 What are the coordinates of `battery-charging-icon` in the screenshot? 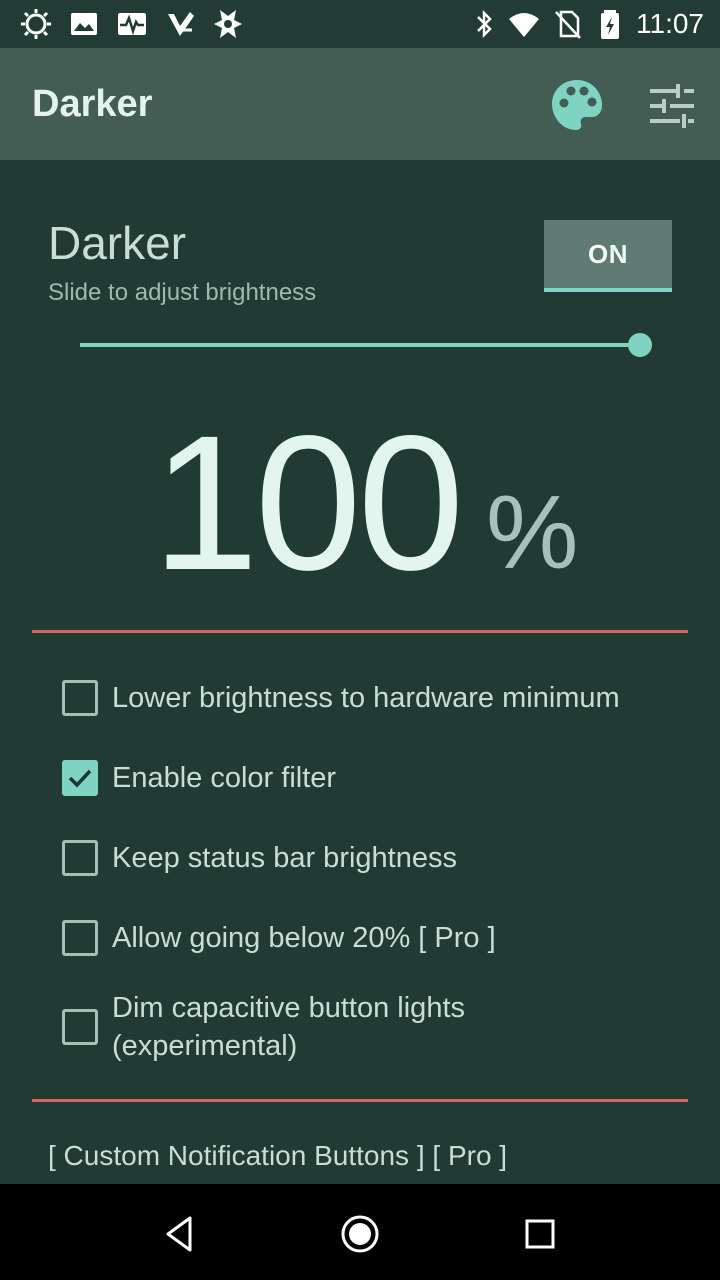 It's located at (610, 24).